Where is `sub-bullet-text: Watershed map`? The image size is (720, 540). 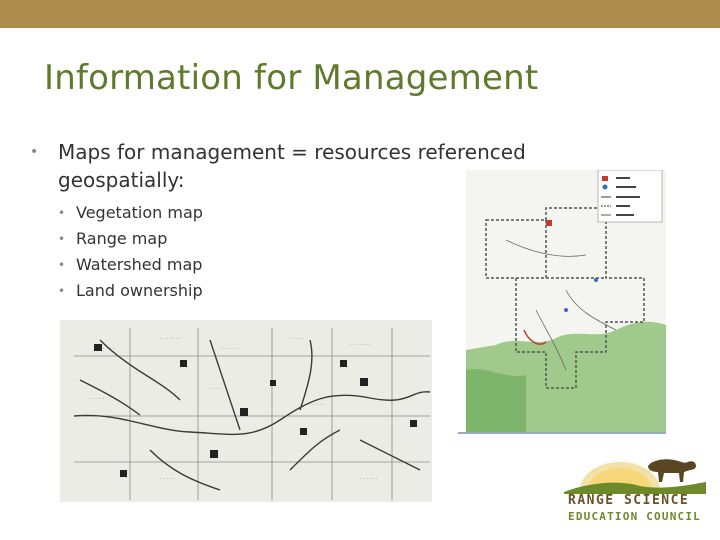
sub-bullet-text: Watershed map is located at coordinates (139, 264).